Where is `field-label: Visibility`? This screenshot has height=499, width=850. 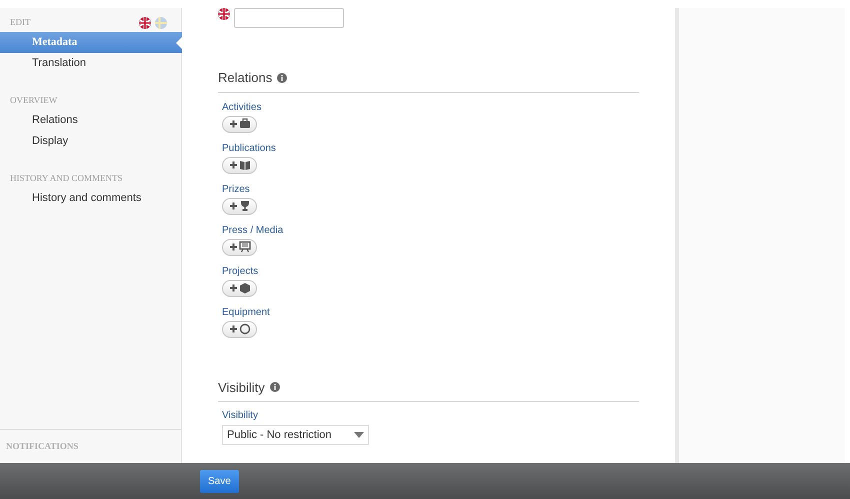
field-label: Visibility is located at coordinates (240, 416).